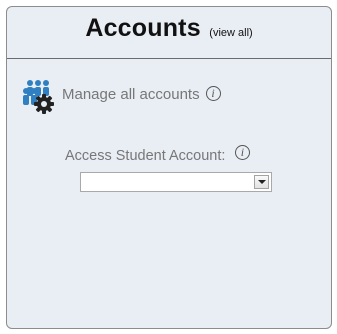 The height and width of the screenshot is (334, 337). I want to click on panel-title-wrap: Accounts (view all), so click(169, 28).